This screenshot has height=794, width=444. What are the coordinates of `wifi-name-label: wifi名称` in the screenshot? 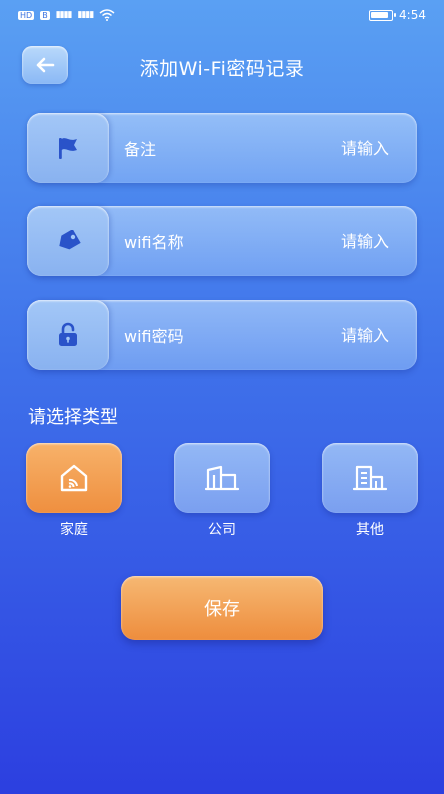 It's located at (154, 242).